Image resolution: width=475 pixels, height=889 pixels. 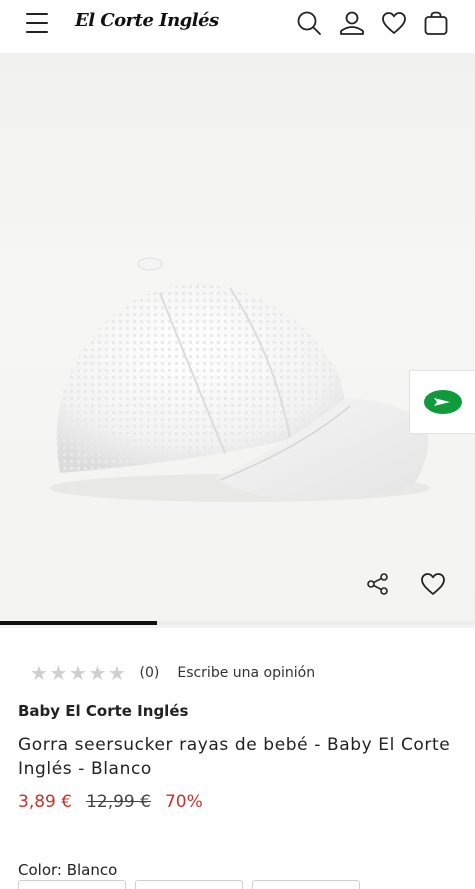 What do you see at coordinates (149, 673) in the screenshot?
I see `rating-count: (0)` at bounding box center [149, 673].